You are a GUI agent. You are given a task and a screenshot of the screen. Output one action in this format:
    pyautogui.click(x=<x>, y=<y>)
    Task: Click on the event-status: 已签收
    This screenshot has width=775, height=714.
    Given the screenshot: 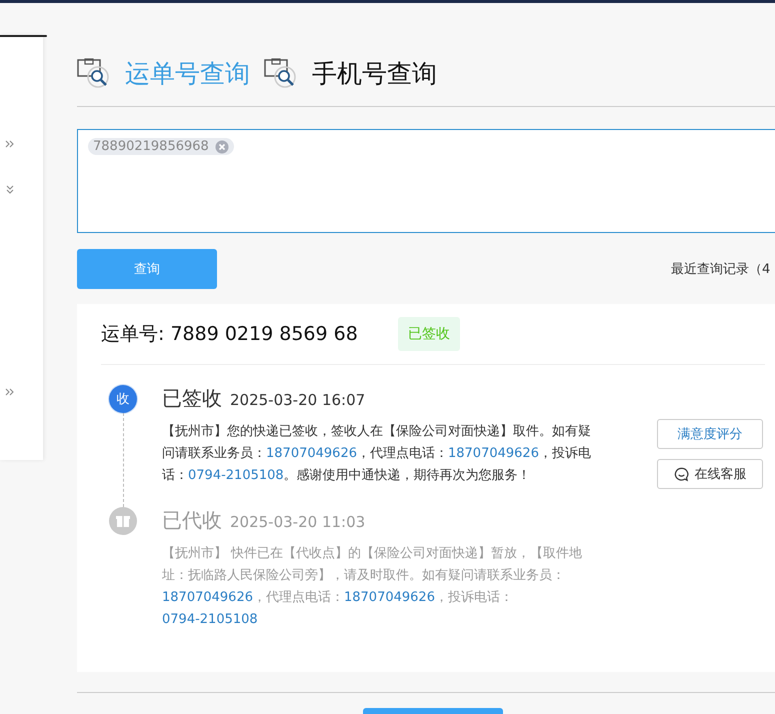 What is the action you would take?
    pyautogui.click(x=192, y=398)
    